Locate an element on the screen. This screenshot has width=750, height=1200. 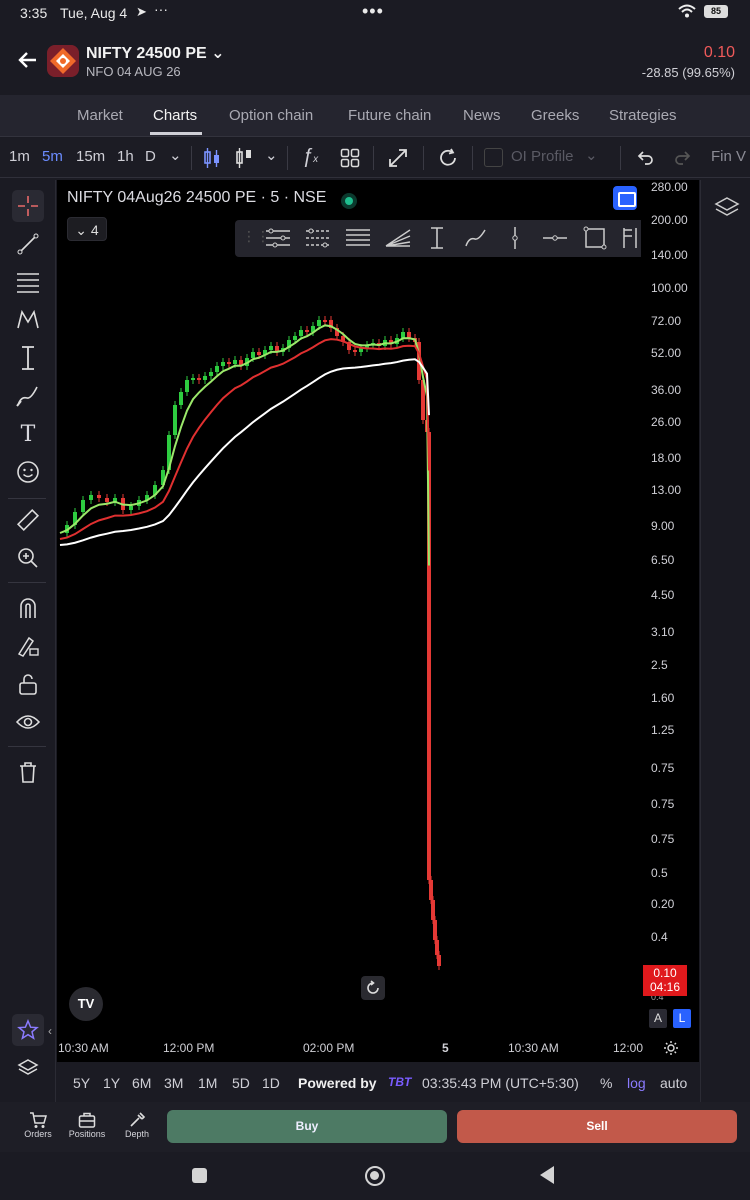
candles-icon is located at coordinates (212, 158).